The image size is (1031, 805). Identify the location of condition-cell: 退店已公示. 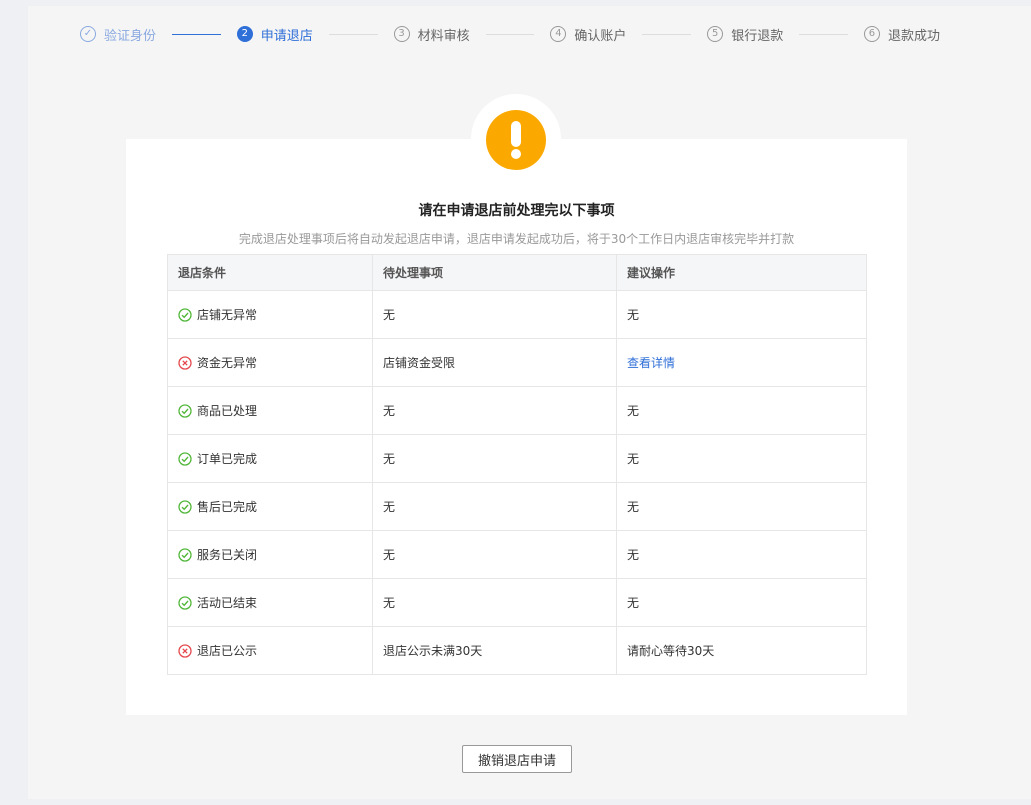
(270, 650).